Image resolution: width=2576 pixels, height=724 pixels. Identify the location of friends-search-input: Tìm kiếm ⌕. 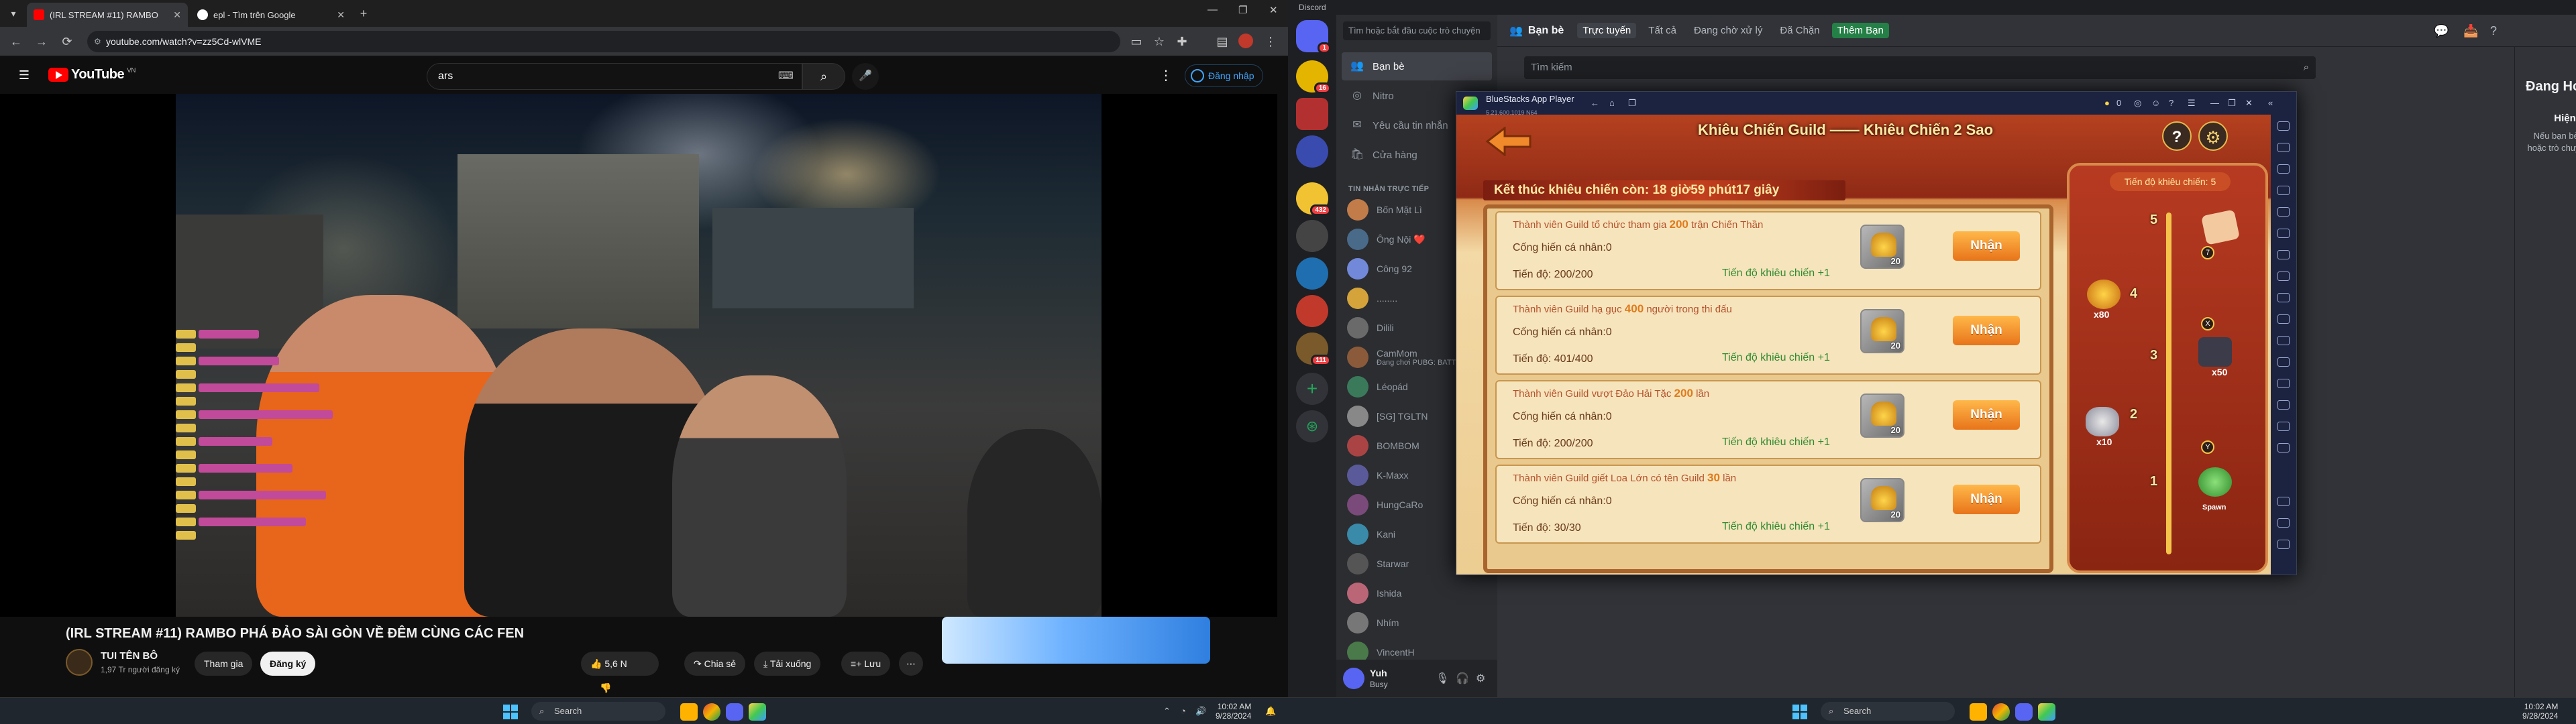
(1920, 67).